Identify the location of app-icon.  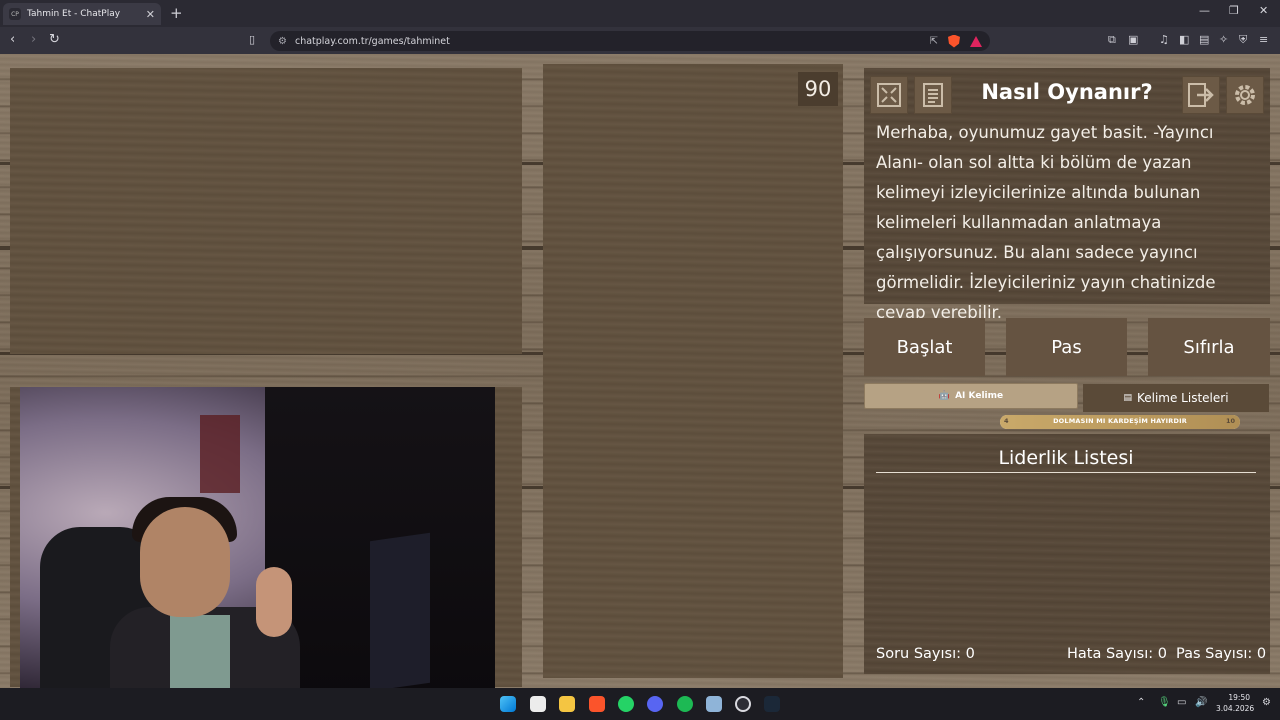
(714, 704).